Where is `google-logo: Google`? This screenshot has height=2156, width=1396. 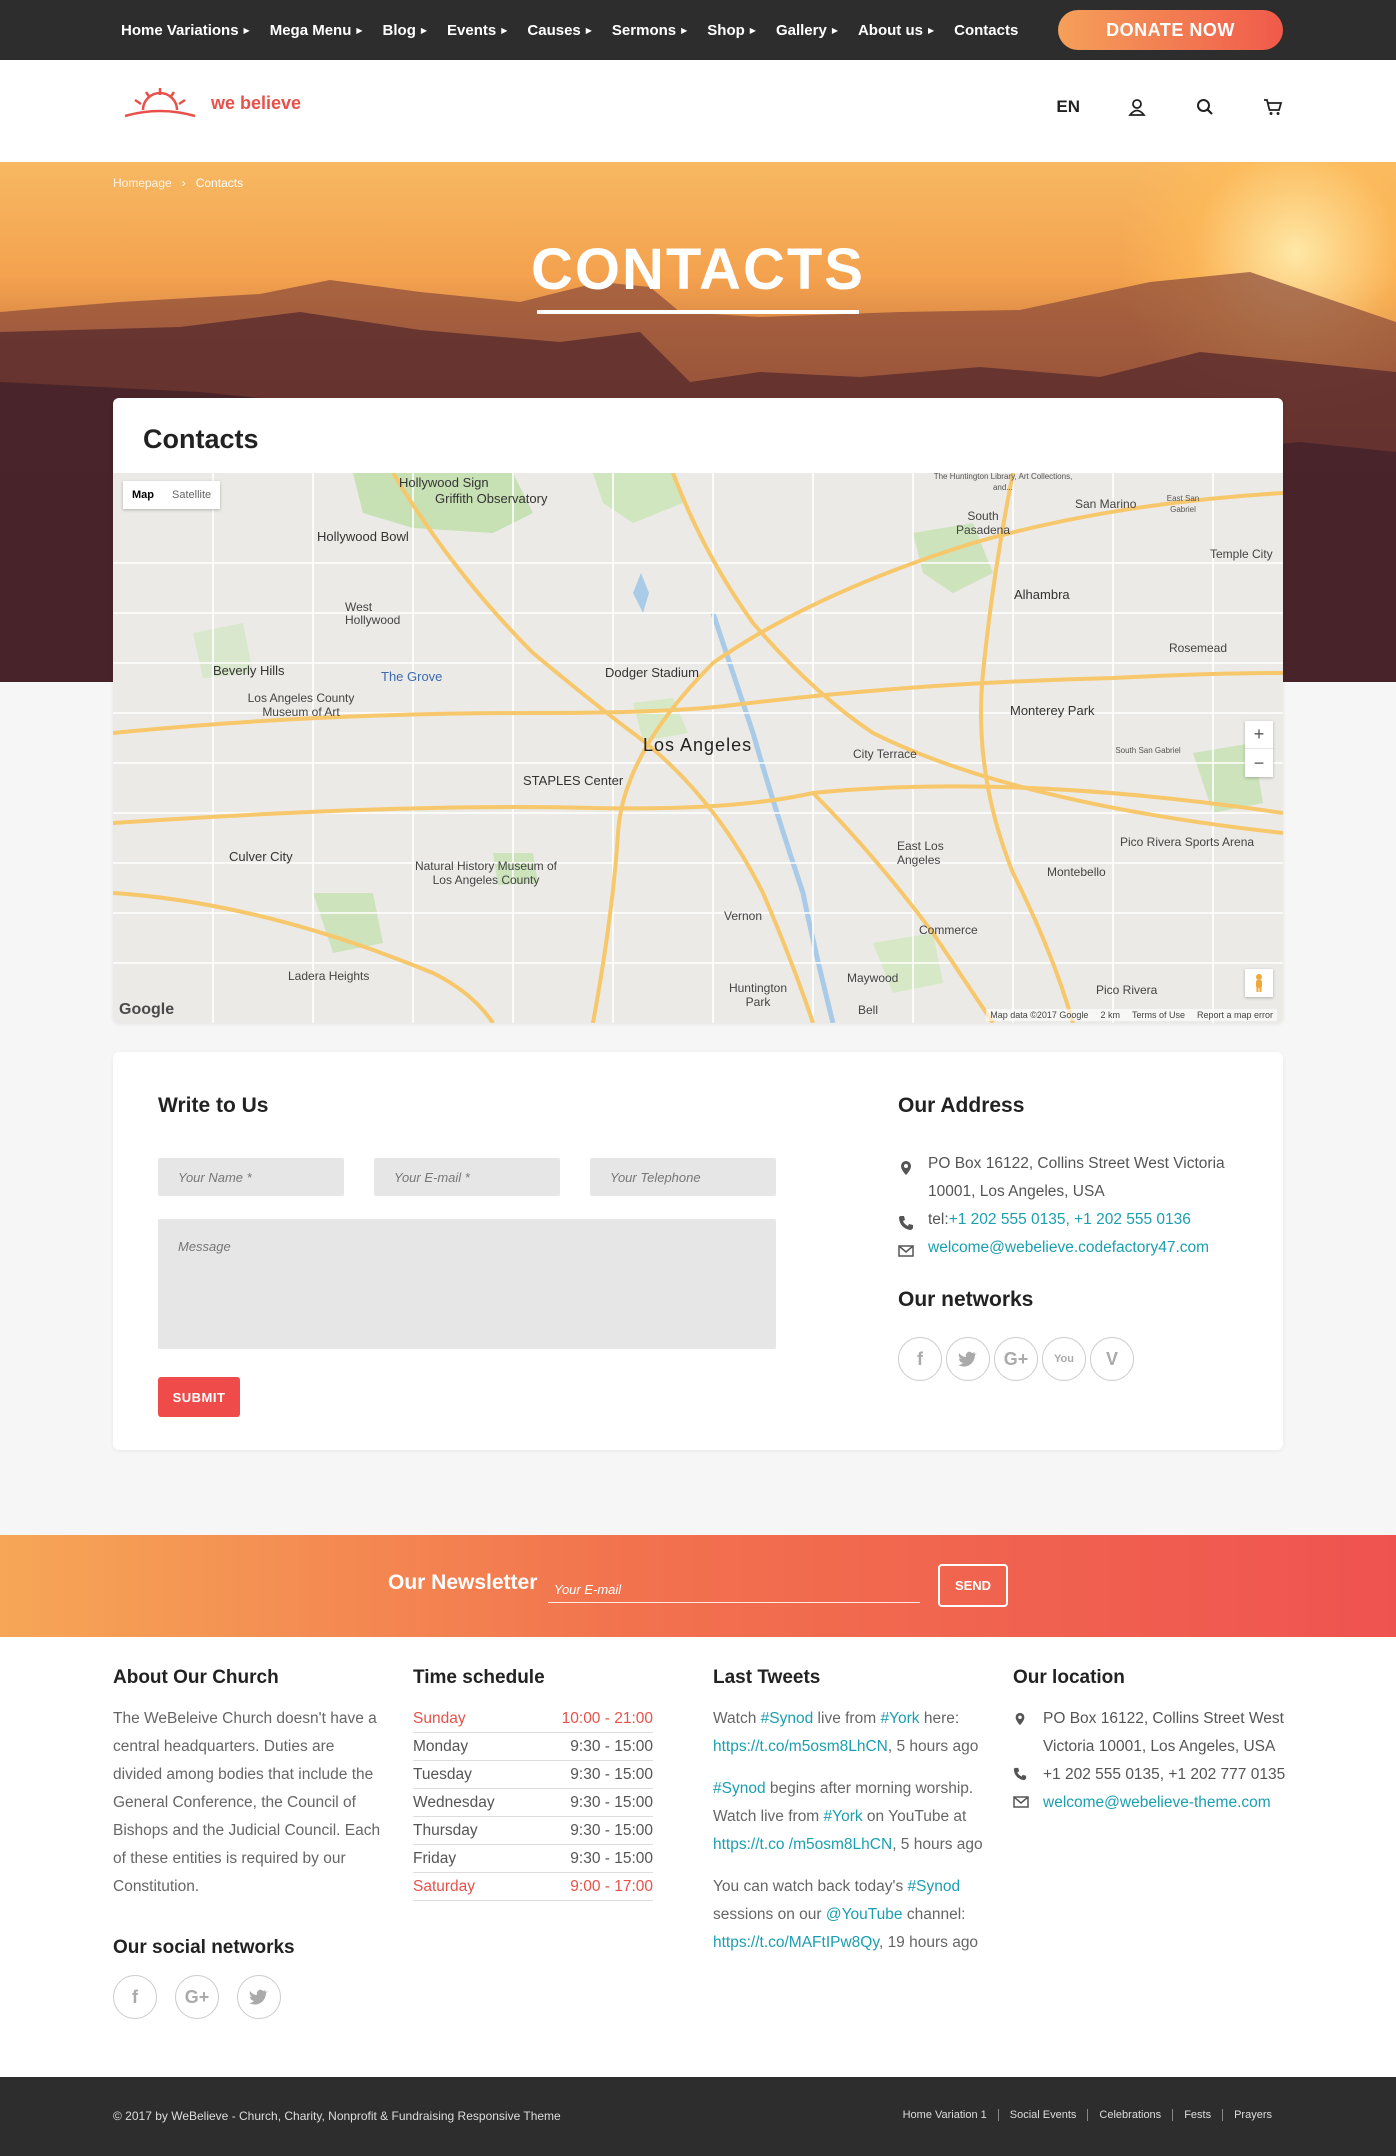
google-logo: Google is located at coordinates (147, 1009).